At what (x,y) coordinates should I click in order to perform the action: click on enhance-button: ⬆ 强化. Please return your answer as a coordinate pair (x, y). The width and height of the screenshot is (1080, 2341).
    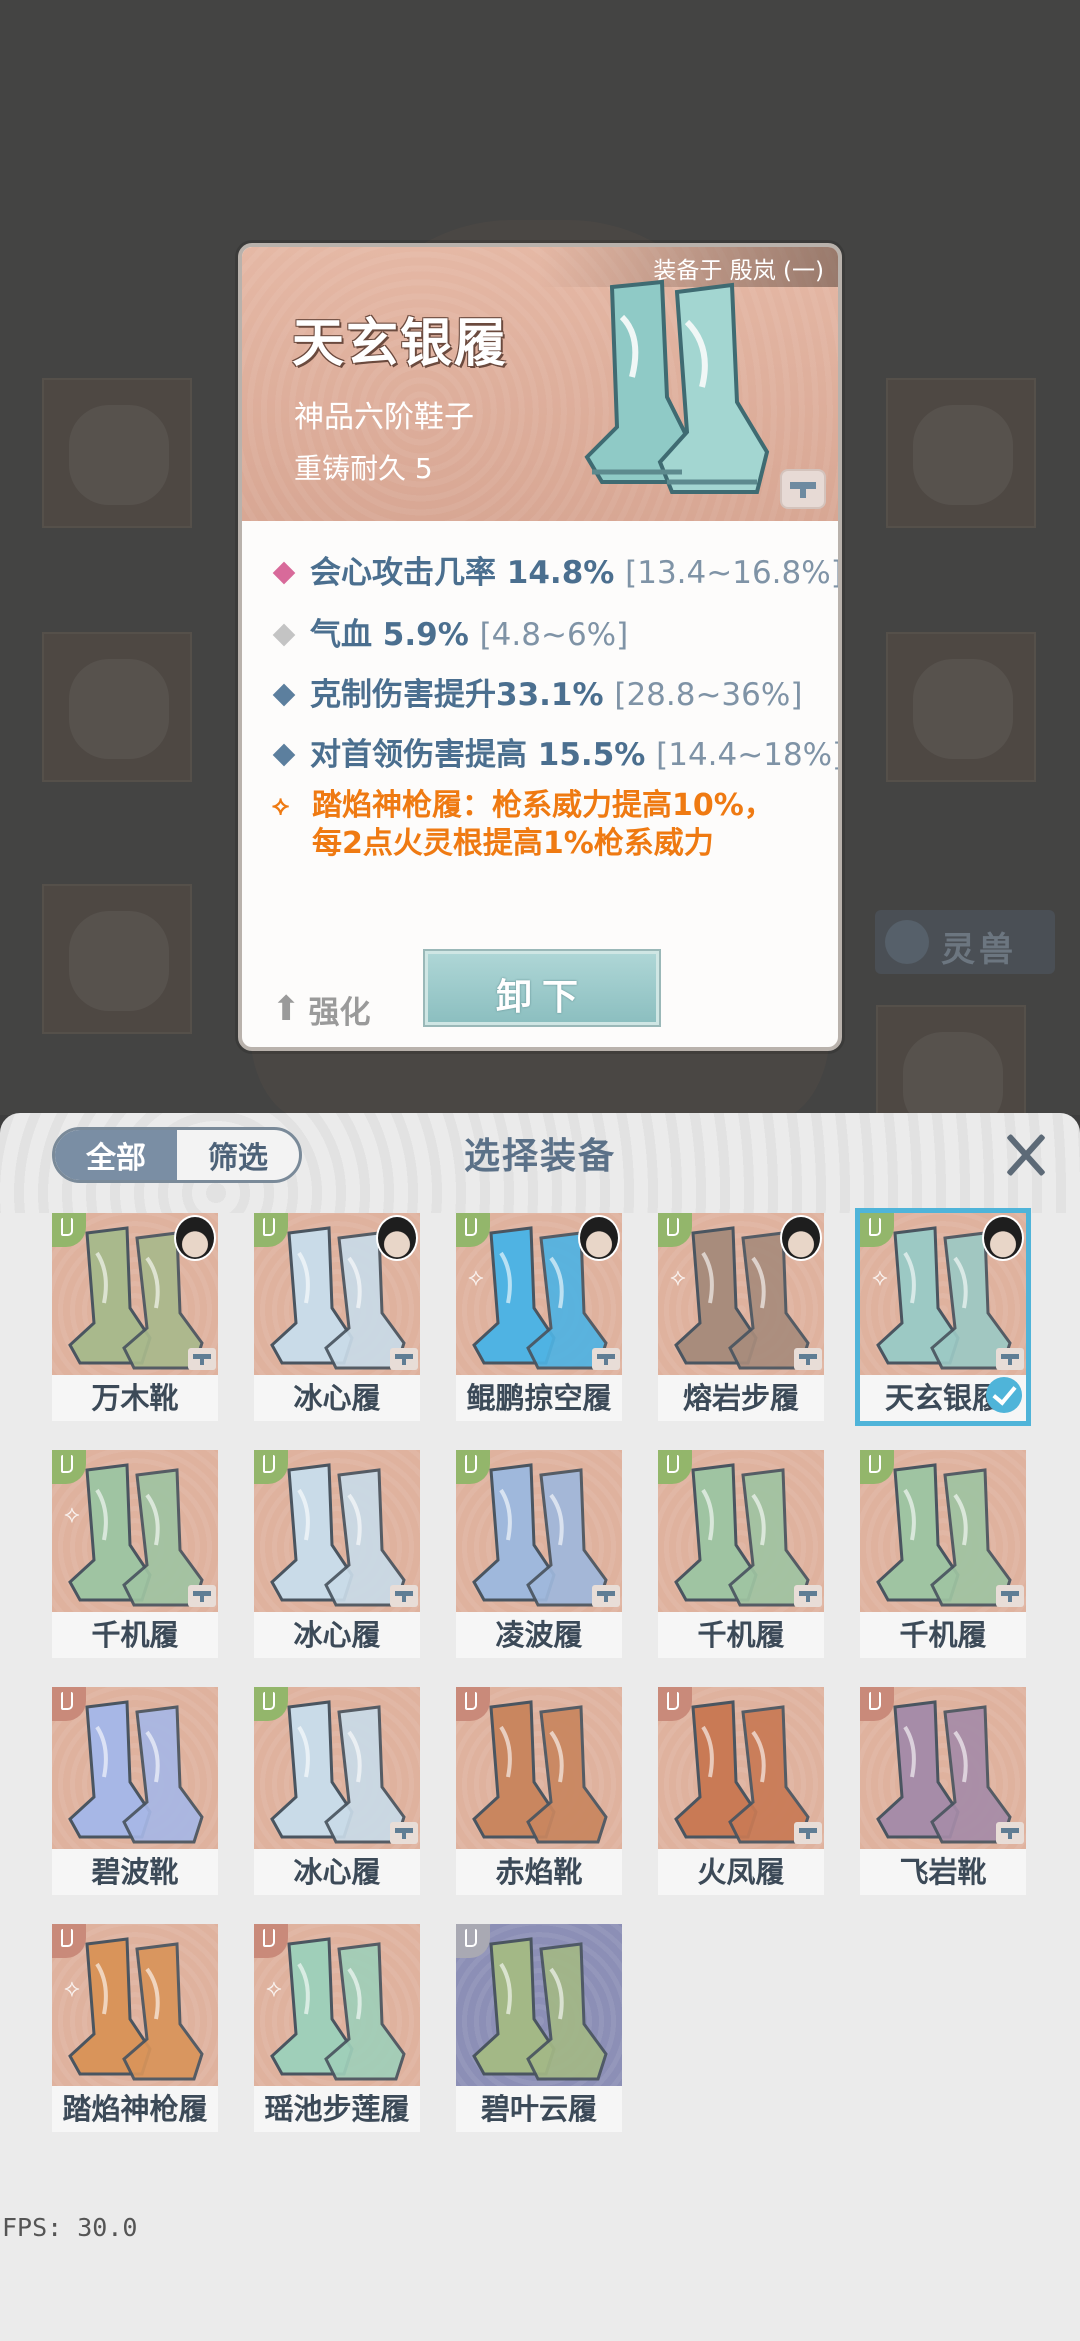
    Looking at the image, I should click on (321, 1009).